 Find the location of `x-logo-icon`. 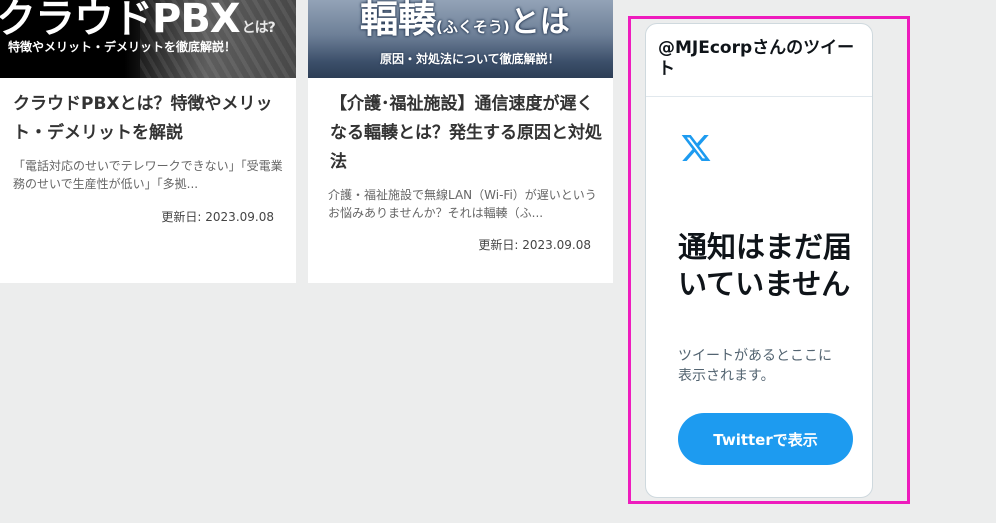

x-logo-icon is located at coordinates (696, 148).